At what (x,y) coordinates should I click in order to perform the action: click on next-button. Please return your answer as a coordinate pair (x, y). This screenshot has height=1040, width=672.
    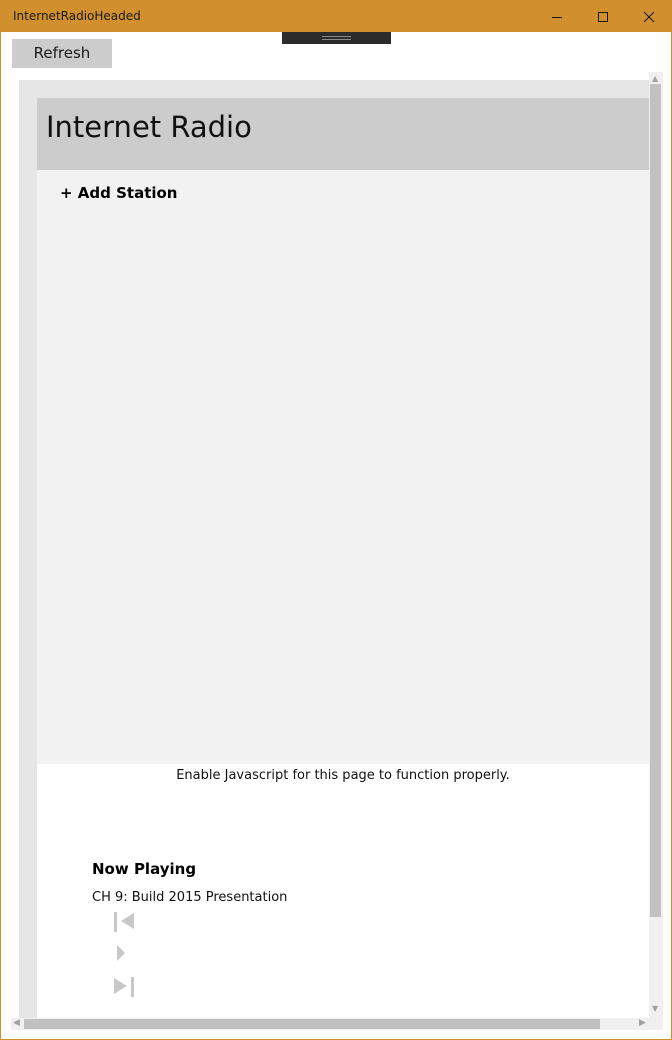
    Looking at the image, I should click on (125, 987).